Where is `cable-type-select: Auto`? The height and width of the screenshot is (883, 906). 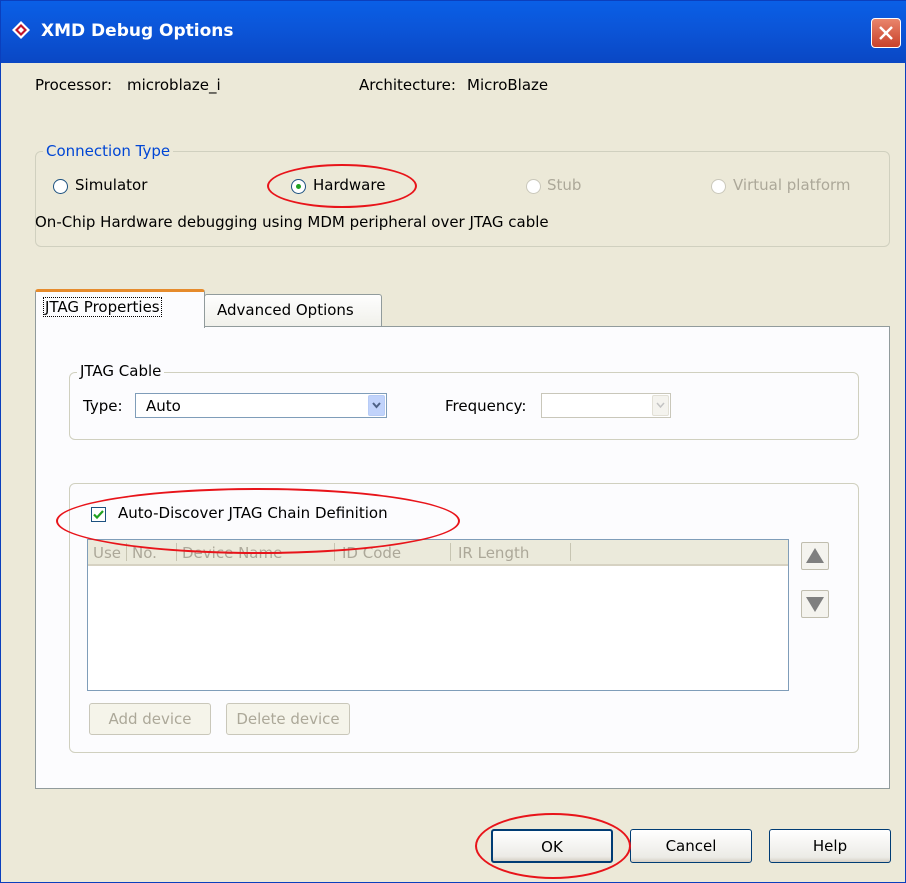
cable-type-select: Auto is located at coordinates (261, 405).